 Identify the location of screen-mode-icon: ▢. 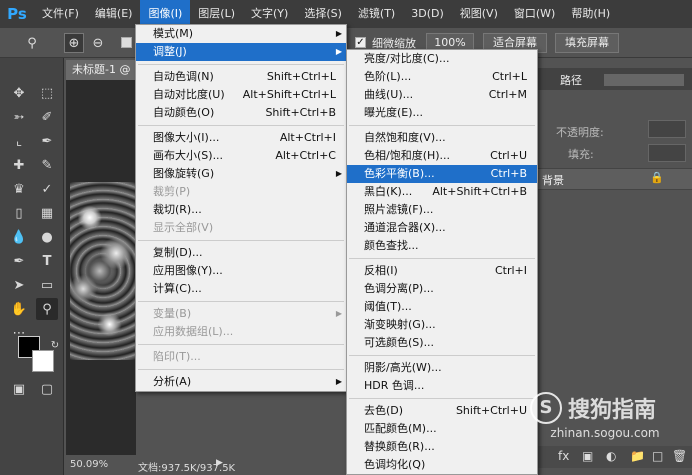
(47, 389).